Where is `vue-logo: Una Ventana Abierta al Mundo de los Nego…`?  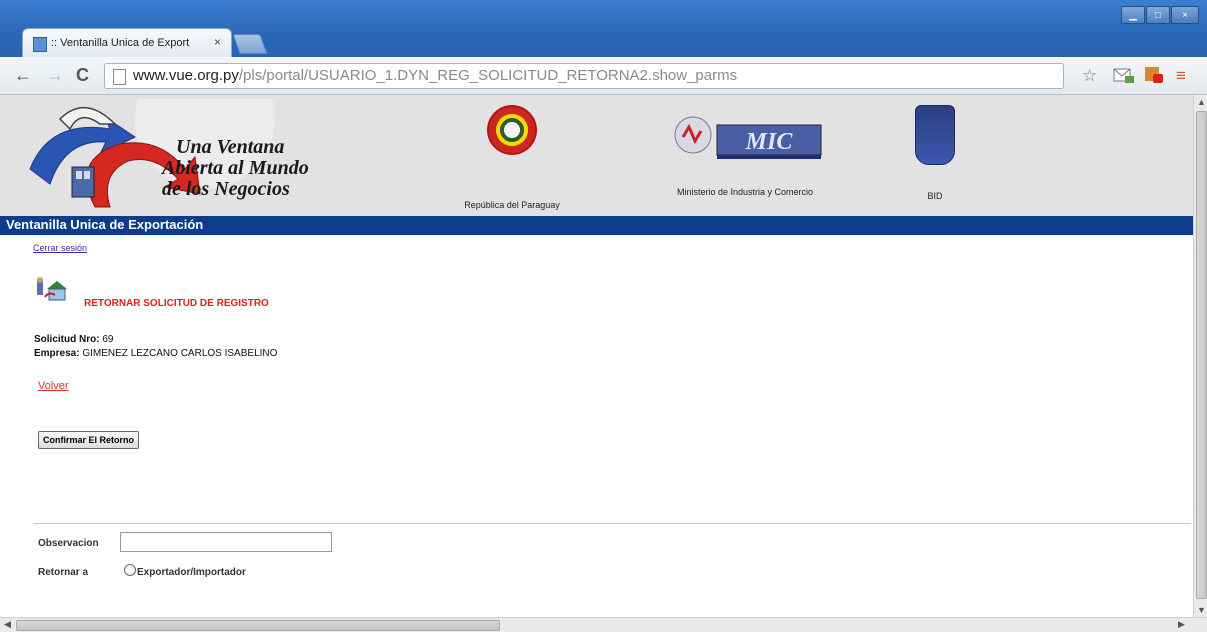 vue-logo: Una Ventana Abierta al Mundo de los Nego… is located at coordinates (160, 154).